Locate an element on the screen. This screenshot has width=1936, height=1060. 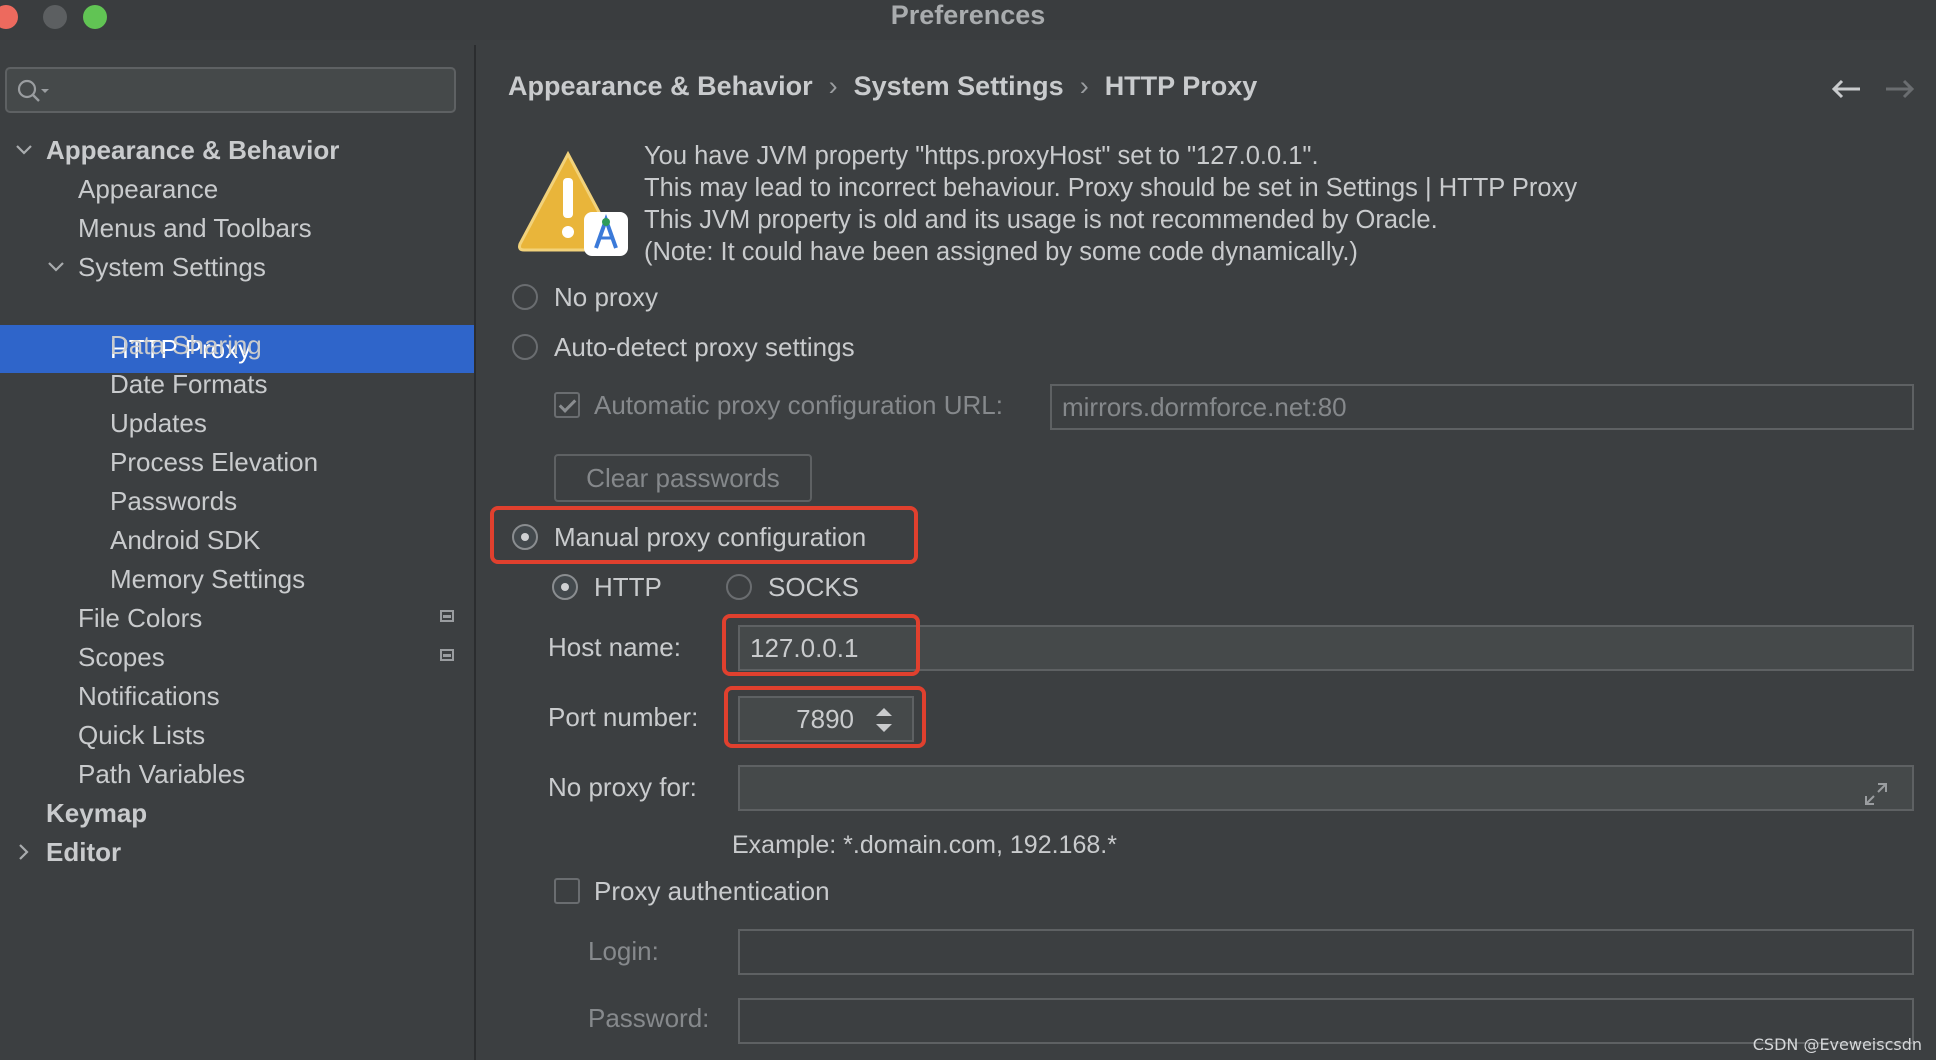
socks-radio is located at coordinates (739, 587).